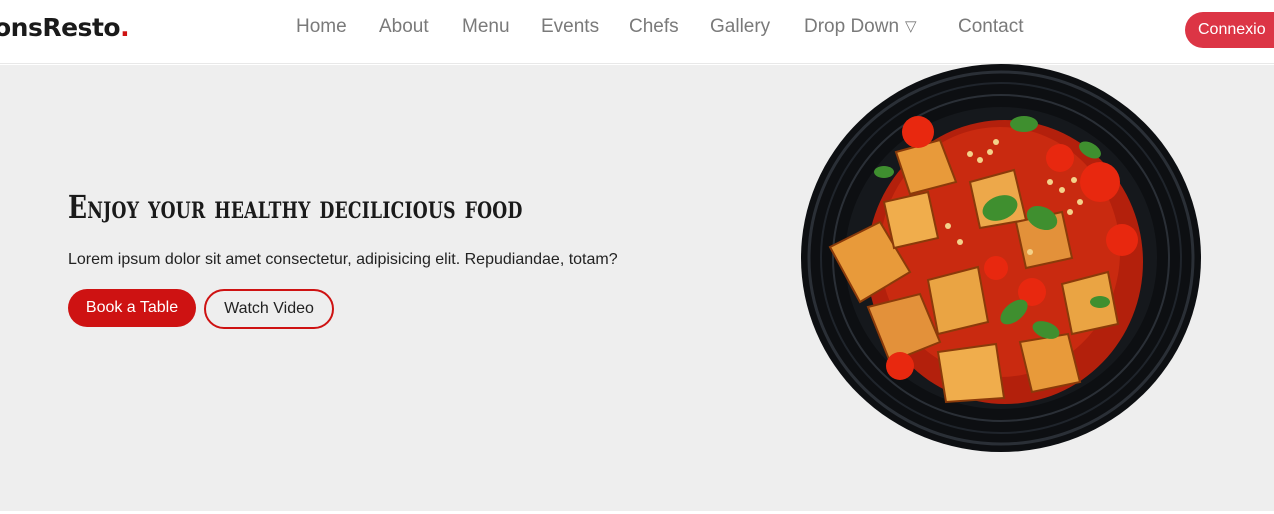 The height and width of the screenshot is (514, 1274). I want to click on connexion-button: Connexio, so click(1229, 30).